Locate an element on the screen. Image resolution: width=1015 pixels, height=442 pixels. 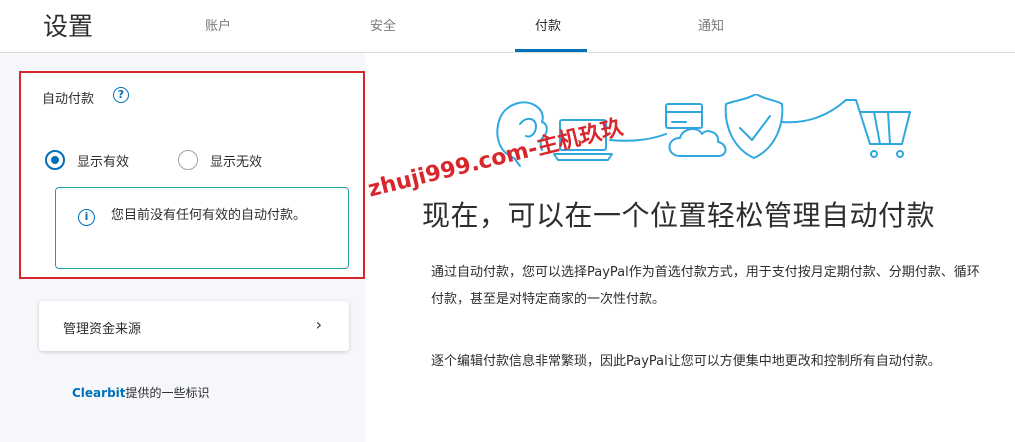
show-active-radio is located at coordinates (55, 160).